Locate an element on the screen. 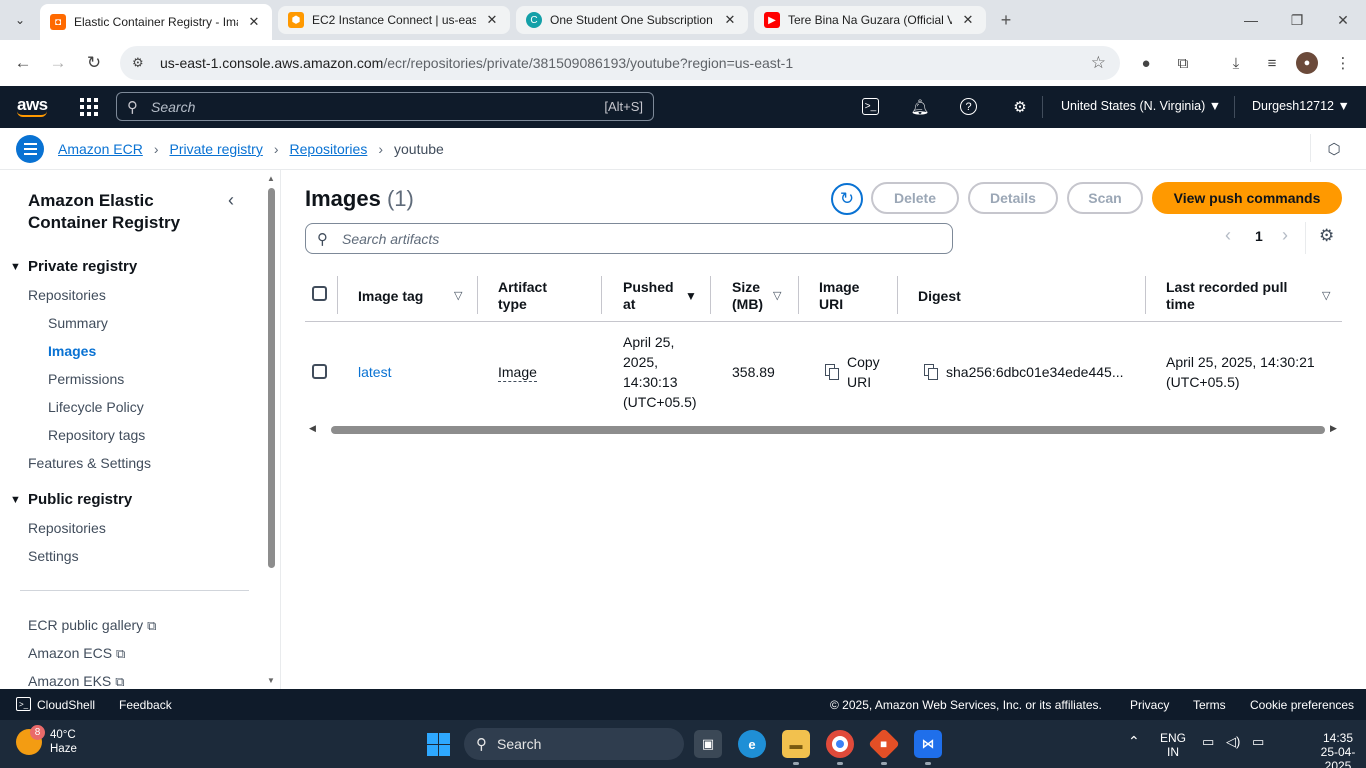 This screenshot has height=768, width=1366. feedback-link: Feedback is located at coordinates (145, 705).